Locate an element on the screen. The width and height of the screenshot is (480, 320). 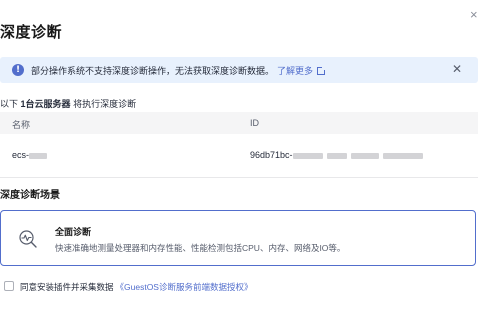
alert-close-icon: ✕ is located at coordinates (457, 69).